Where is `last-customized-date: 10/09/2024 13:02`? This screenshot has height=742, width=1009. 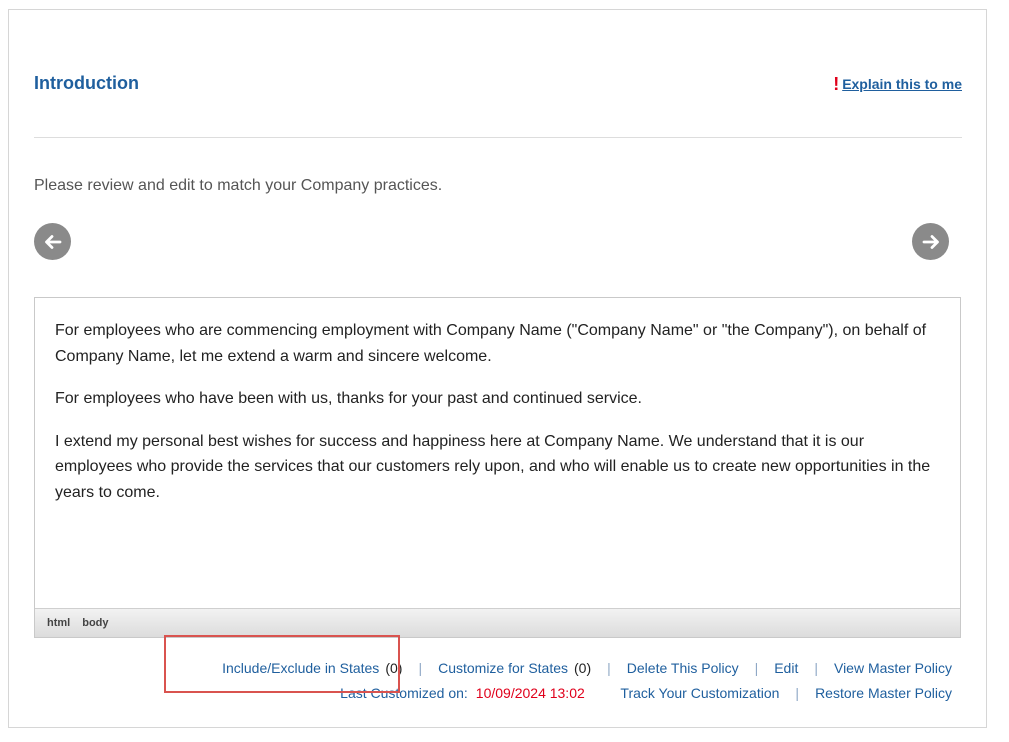
last-customized-date: 10/09/2024 13:02 is located at coordinates (530, 693).